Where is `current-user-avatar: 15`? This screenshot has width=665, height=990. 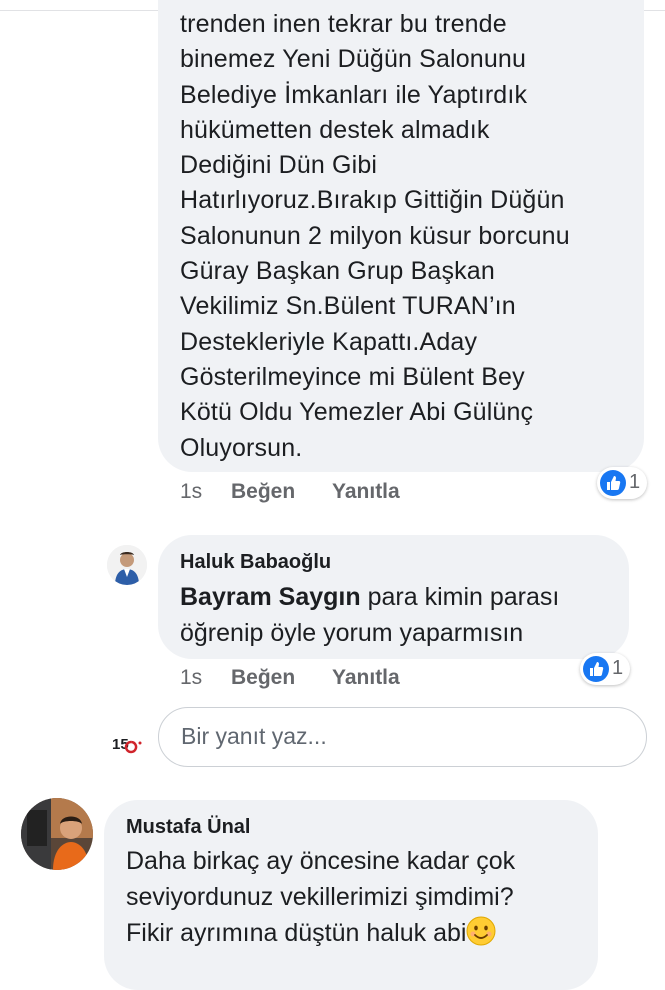
current-user-avatar: 15 is located at coordinates (126, 743).